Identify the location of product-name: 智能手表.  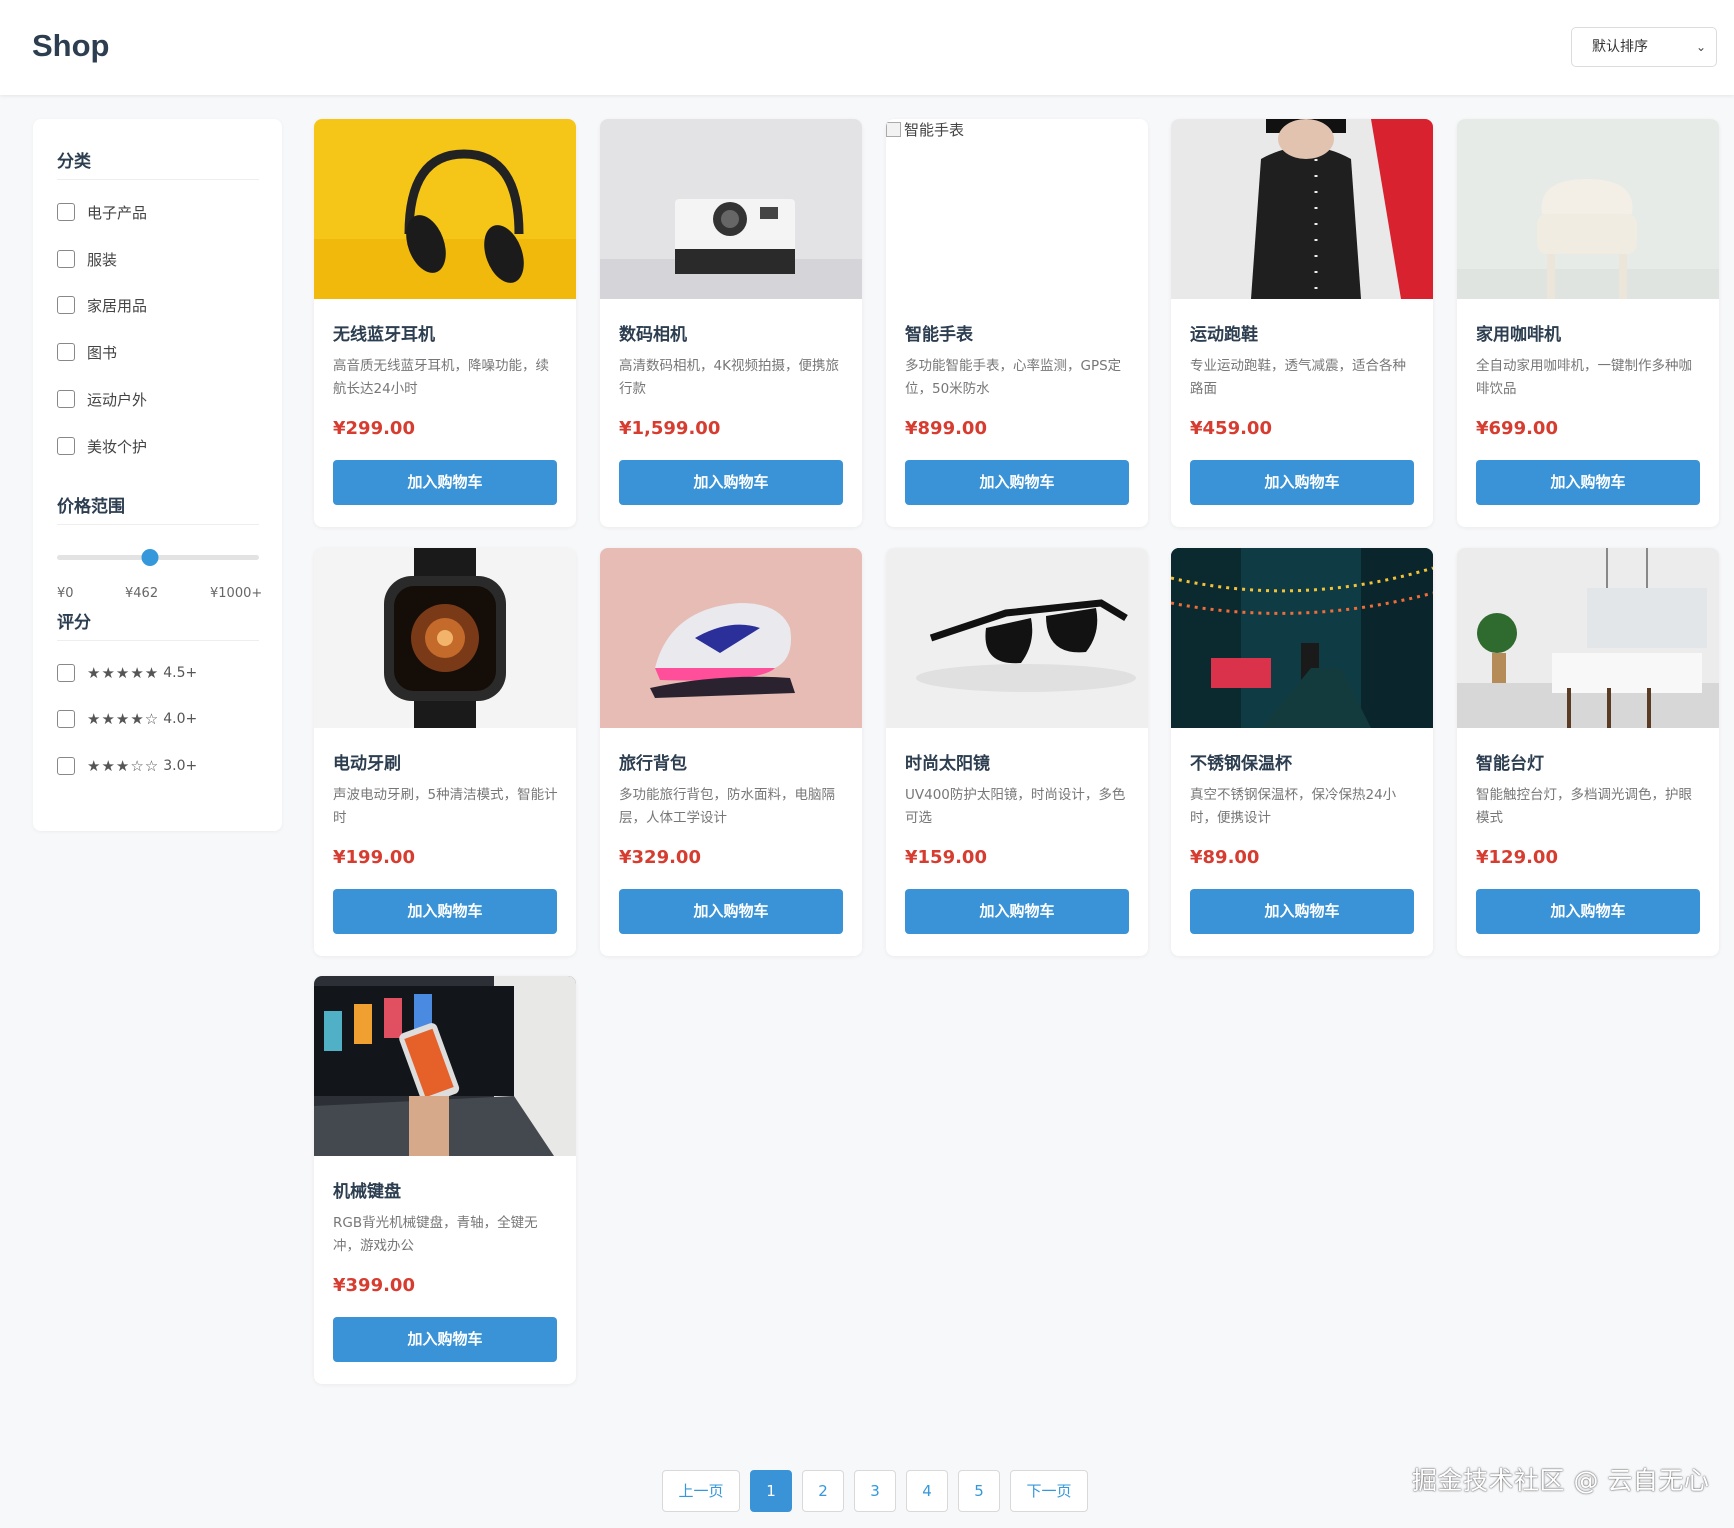
(939, 332).